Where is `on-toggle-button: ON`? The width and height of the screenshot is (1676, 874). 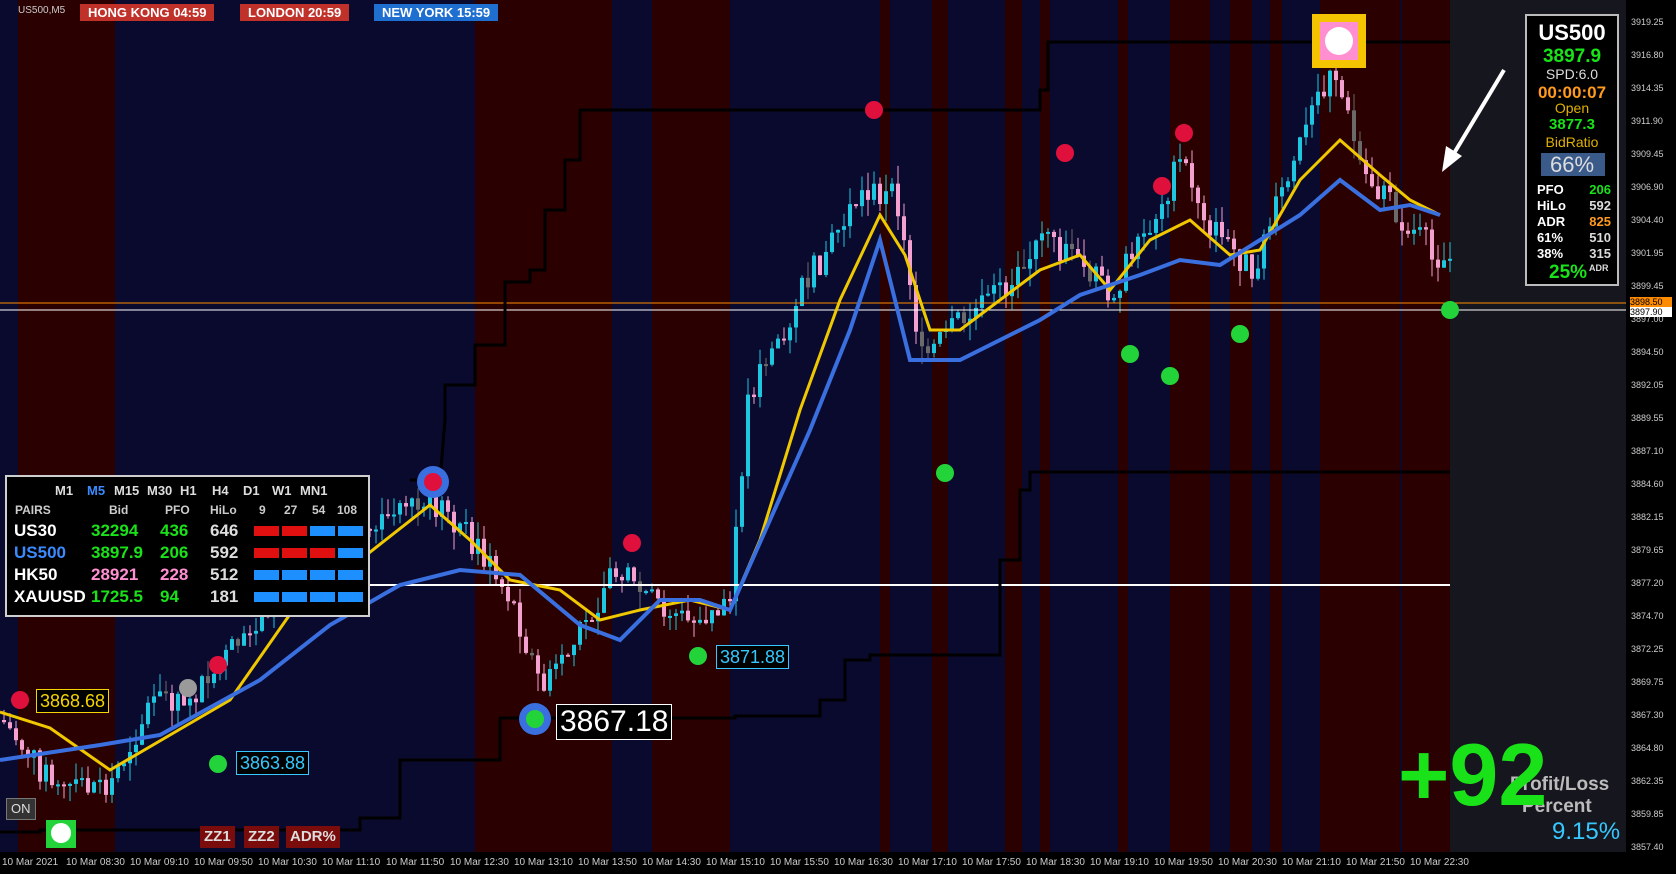
on-toggle-button: ON is located at coordinates (21, 809).